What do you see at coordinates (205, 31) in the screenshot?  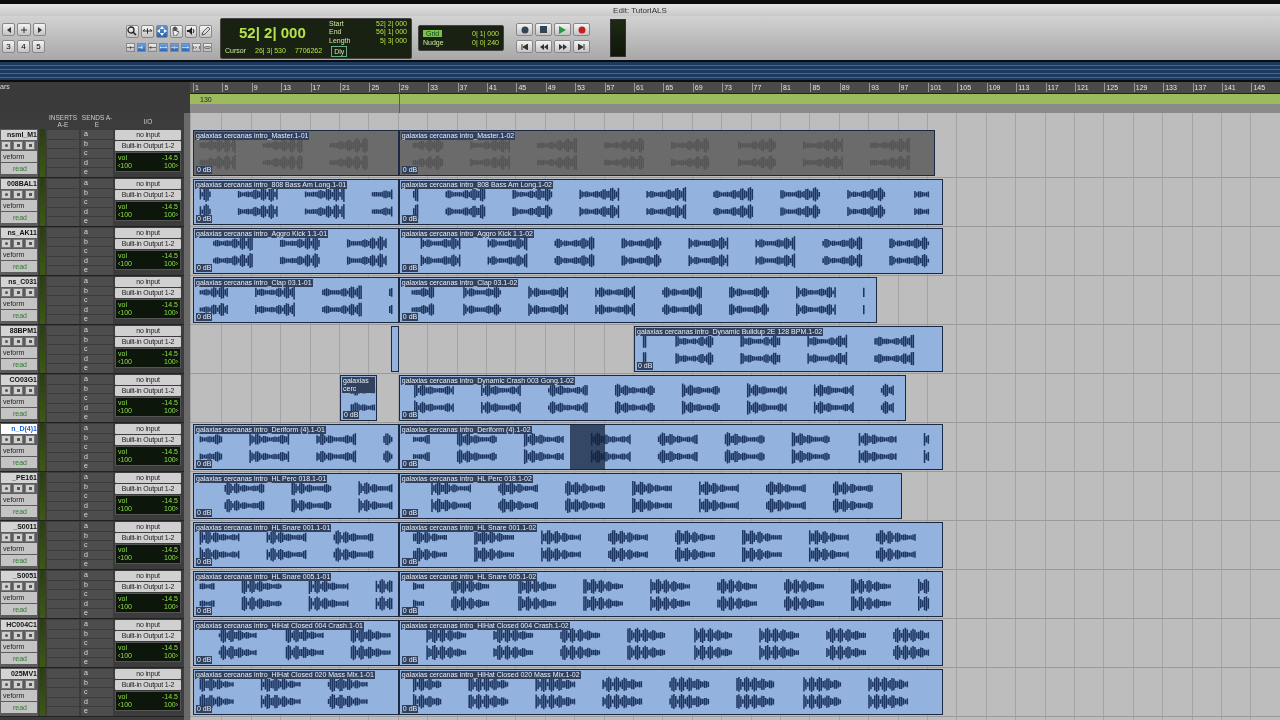 I see `pencil-tool-button` at bounding box center [205, 31].